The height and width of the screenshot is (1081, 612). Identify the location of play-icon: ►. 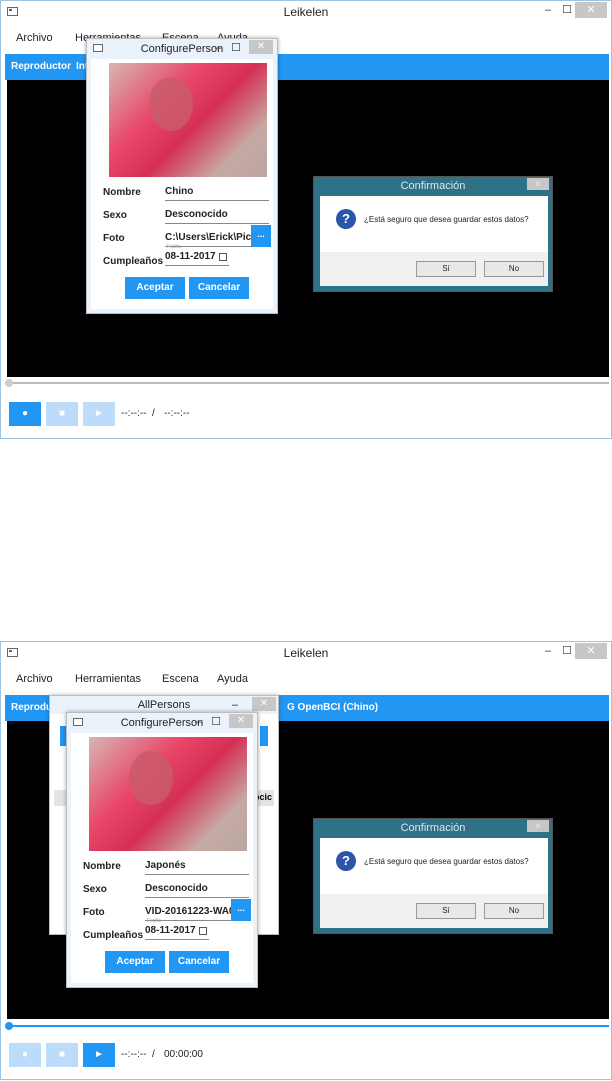
(99, 413).